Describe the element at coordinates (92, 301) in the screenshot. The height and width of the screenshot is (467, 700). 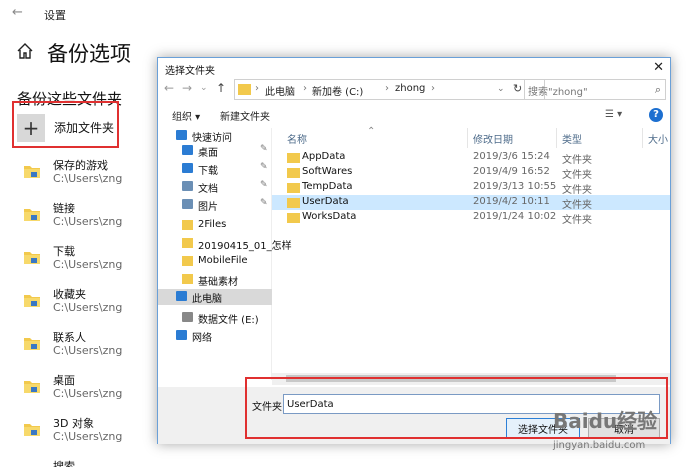
I see `backup-folder-item: 收藏夹 C:\Users\zng` at that location.